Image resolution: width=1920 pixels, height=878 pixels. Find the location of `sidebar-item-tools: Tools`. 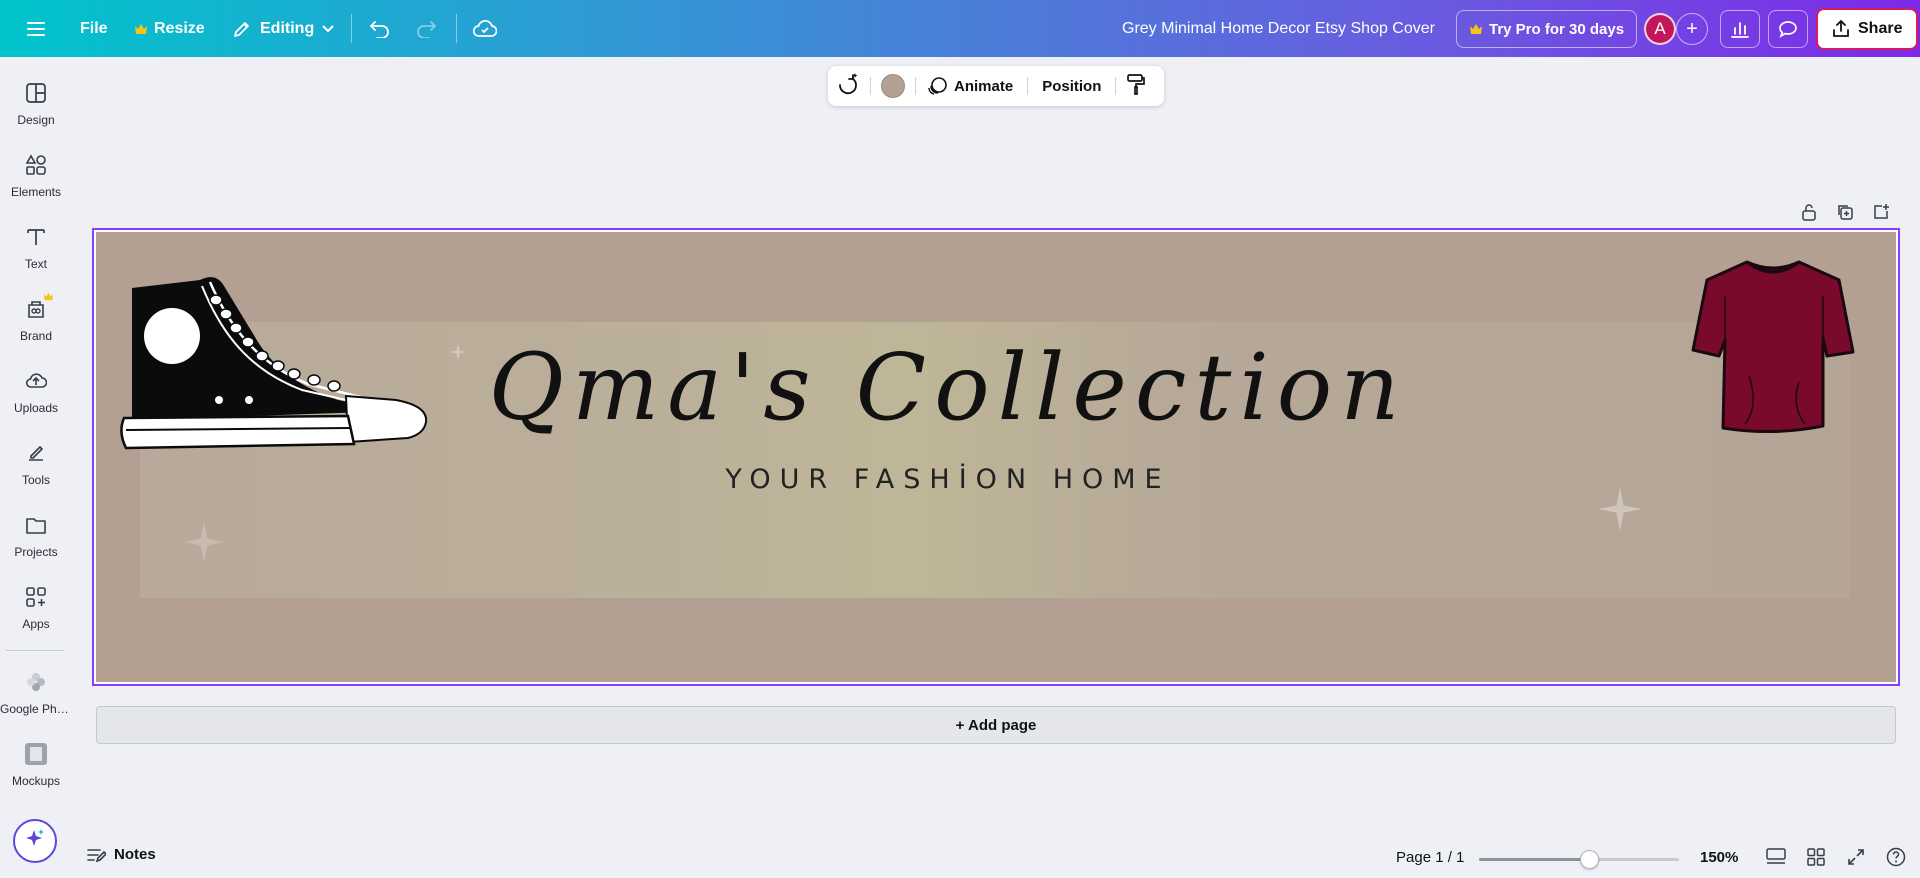

sidebar-item-tools: Tools is located at coordinates (36, 465).